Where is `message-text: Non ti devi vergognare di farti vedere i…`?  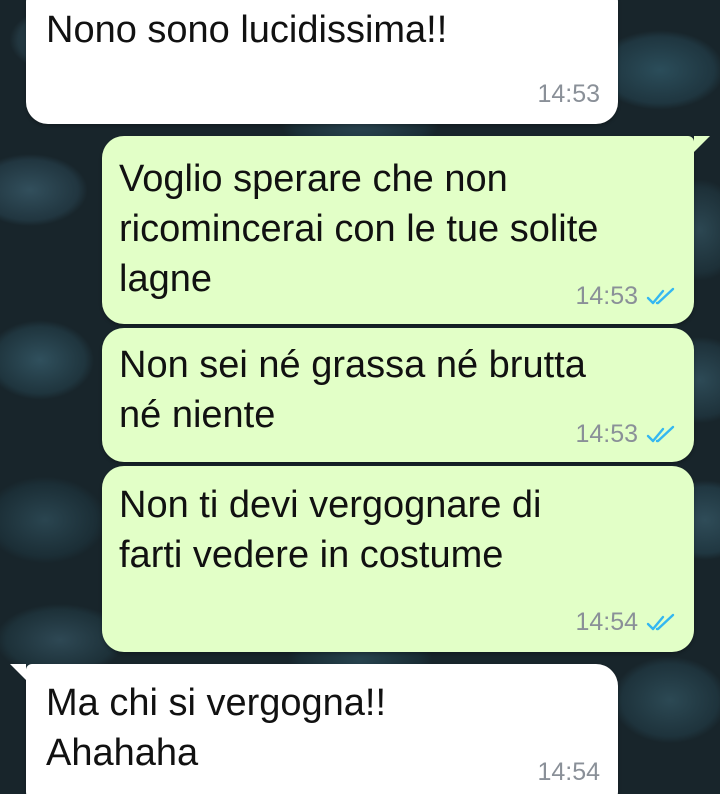
message-text: Non ti devi vergognare di farti vedere i… is located at coordinates (330, 530).